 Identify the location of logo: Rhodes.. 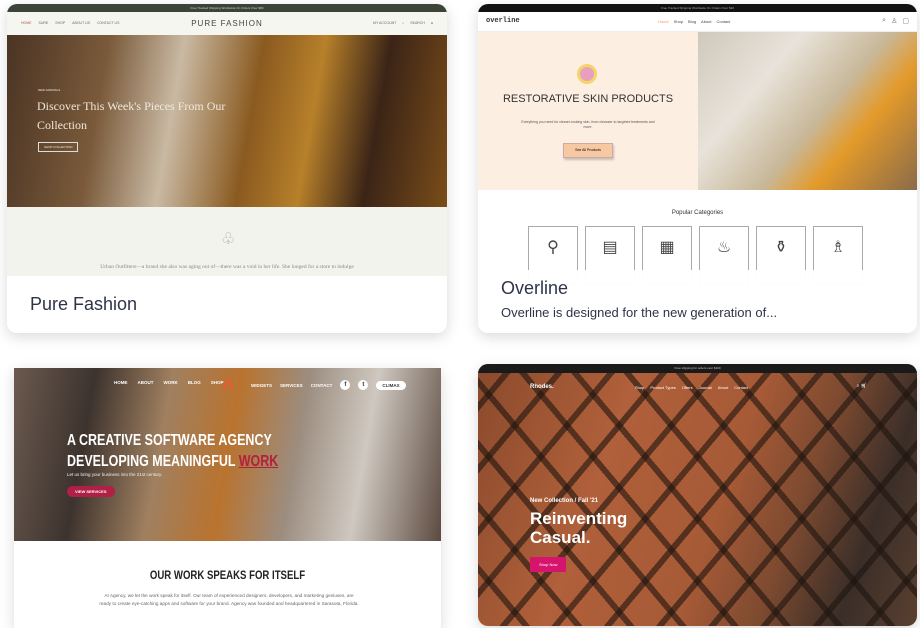
(542, 387).